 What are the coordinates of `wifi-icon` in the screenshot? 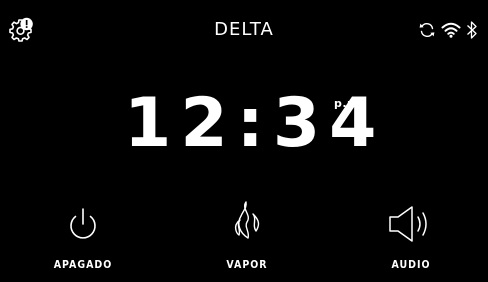 It's located at (451, 30).